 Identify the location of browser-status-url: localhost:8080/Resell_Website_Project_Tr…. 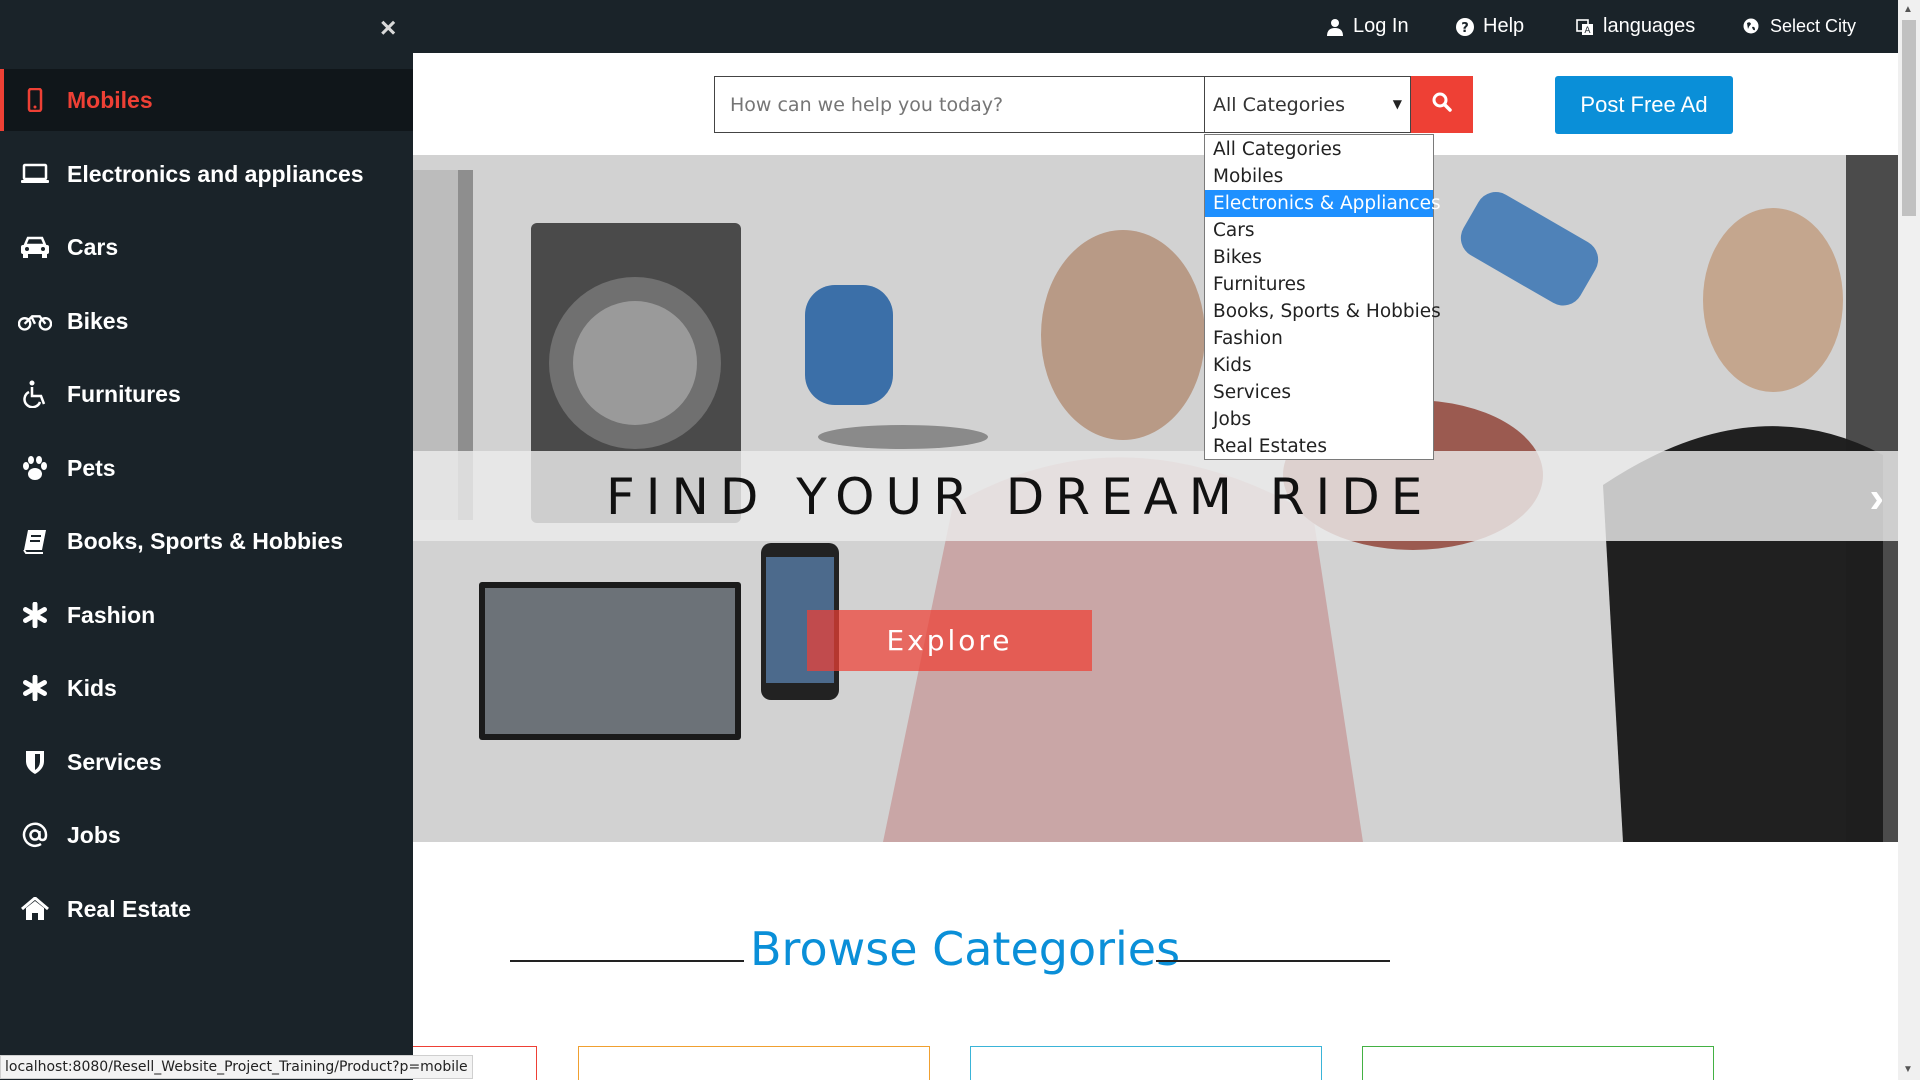
(236, 1067).